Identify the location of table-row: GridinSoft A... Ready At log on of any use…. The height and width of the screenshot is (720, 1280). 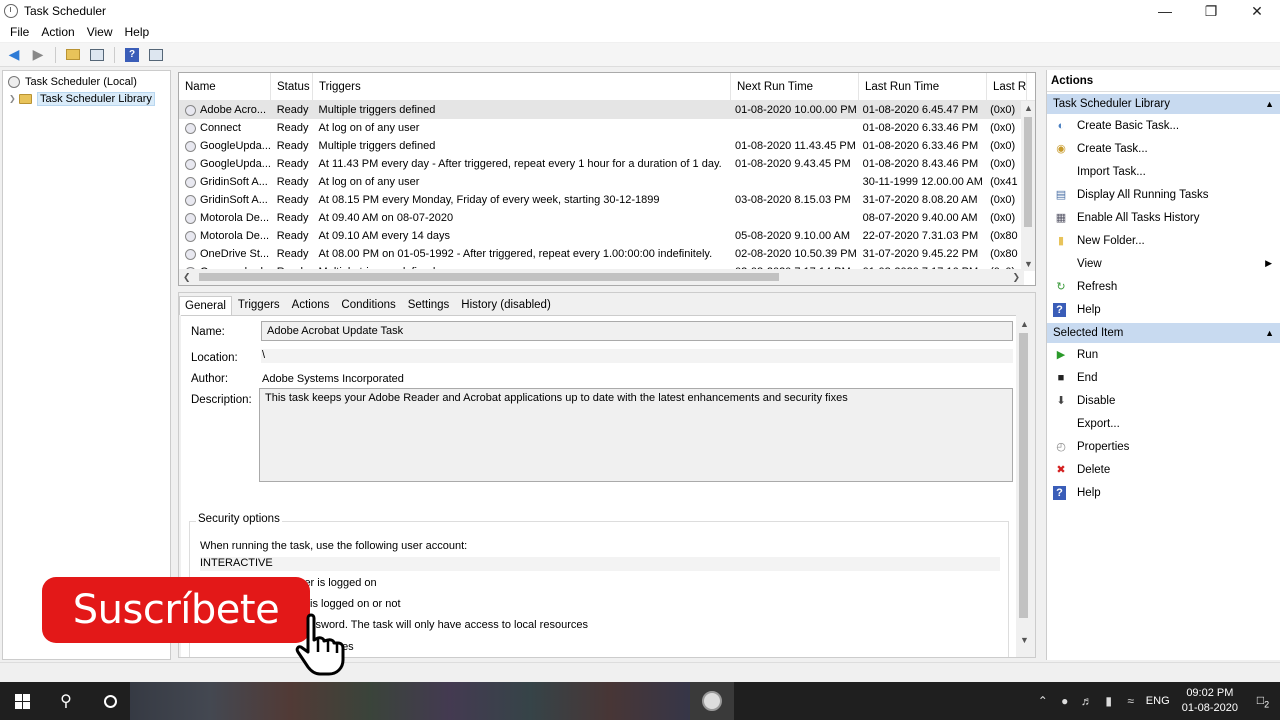
(601, 182).